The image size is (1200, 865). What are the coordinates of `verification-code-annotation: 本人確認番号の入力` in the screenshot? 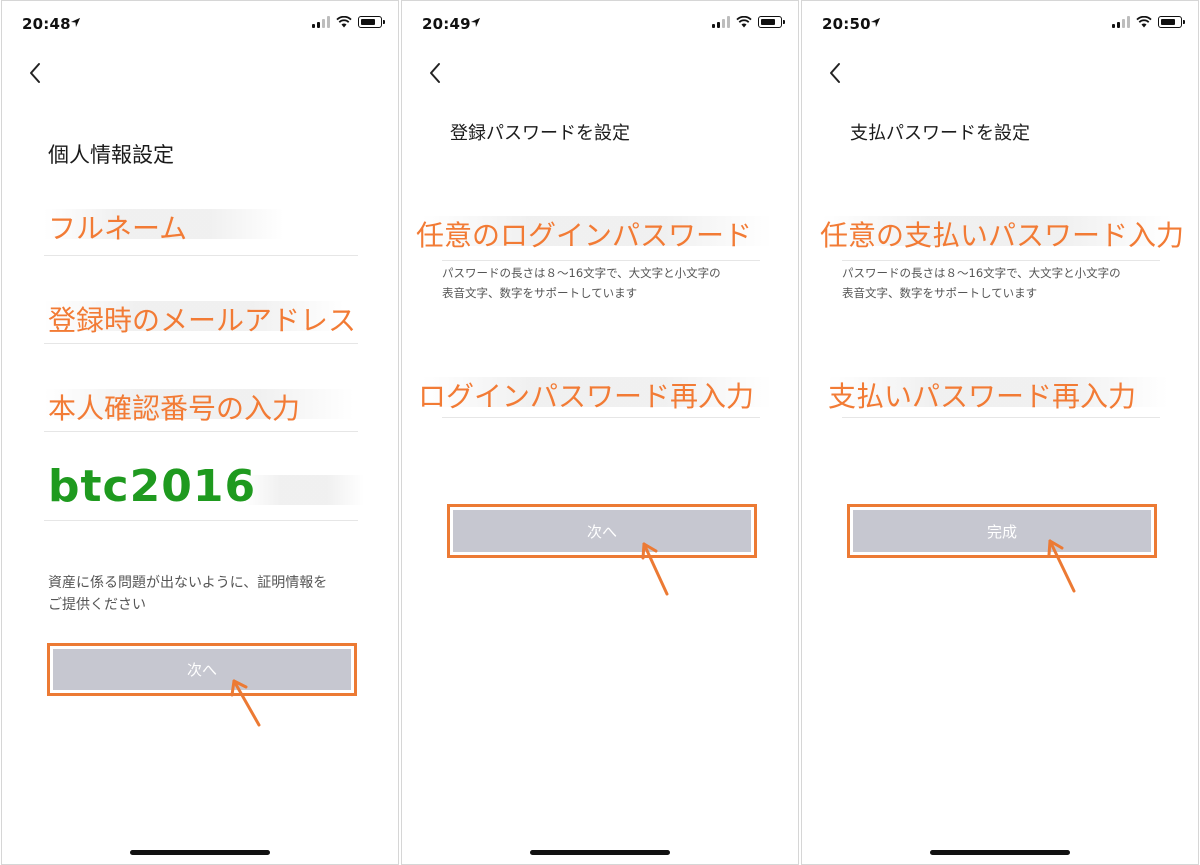 It's located at (174, 408).